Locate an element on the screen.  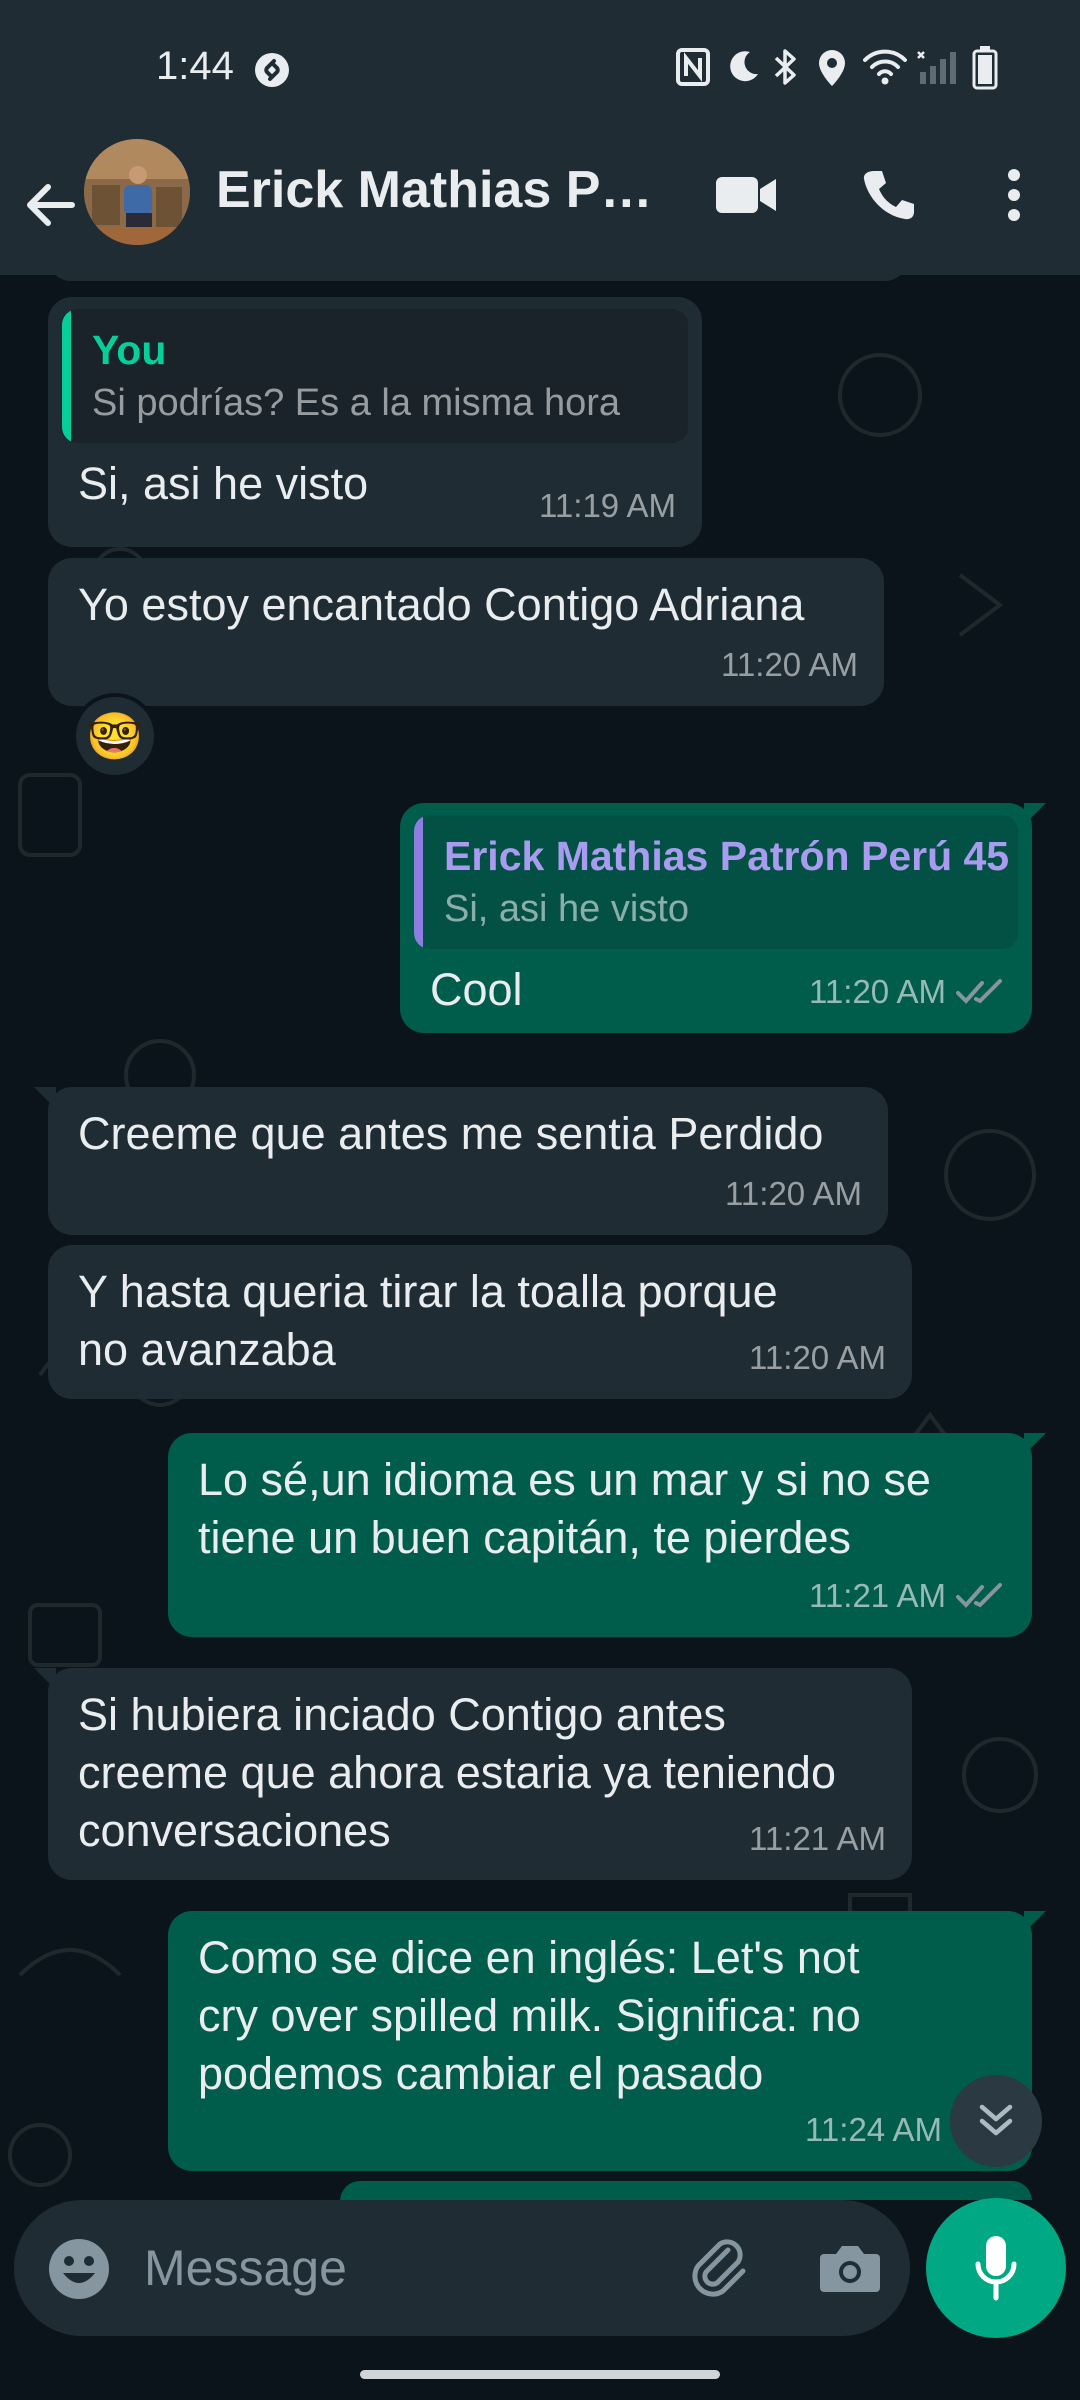
attach-button is located at coordinates (720, 2268).